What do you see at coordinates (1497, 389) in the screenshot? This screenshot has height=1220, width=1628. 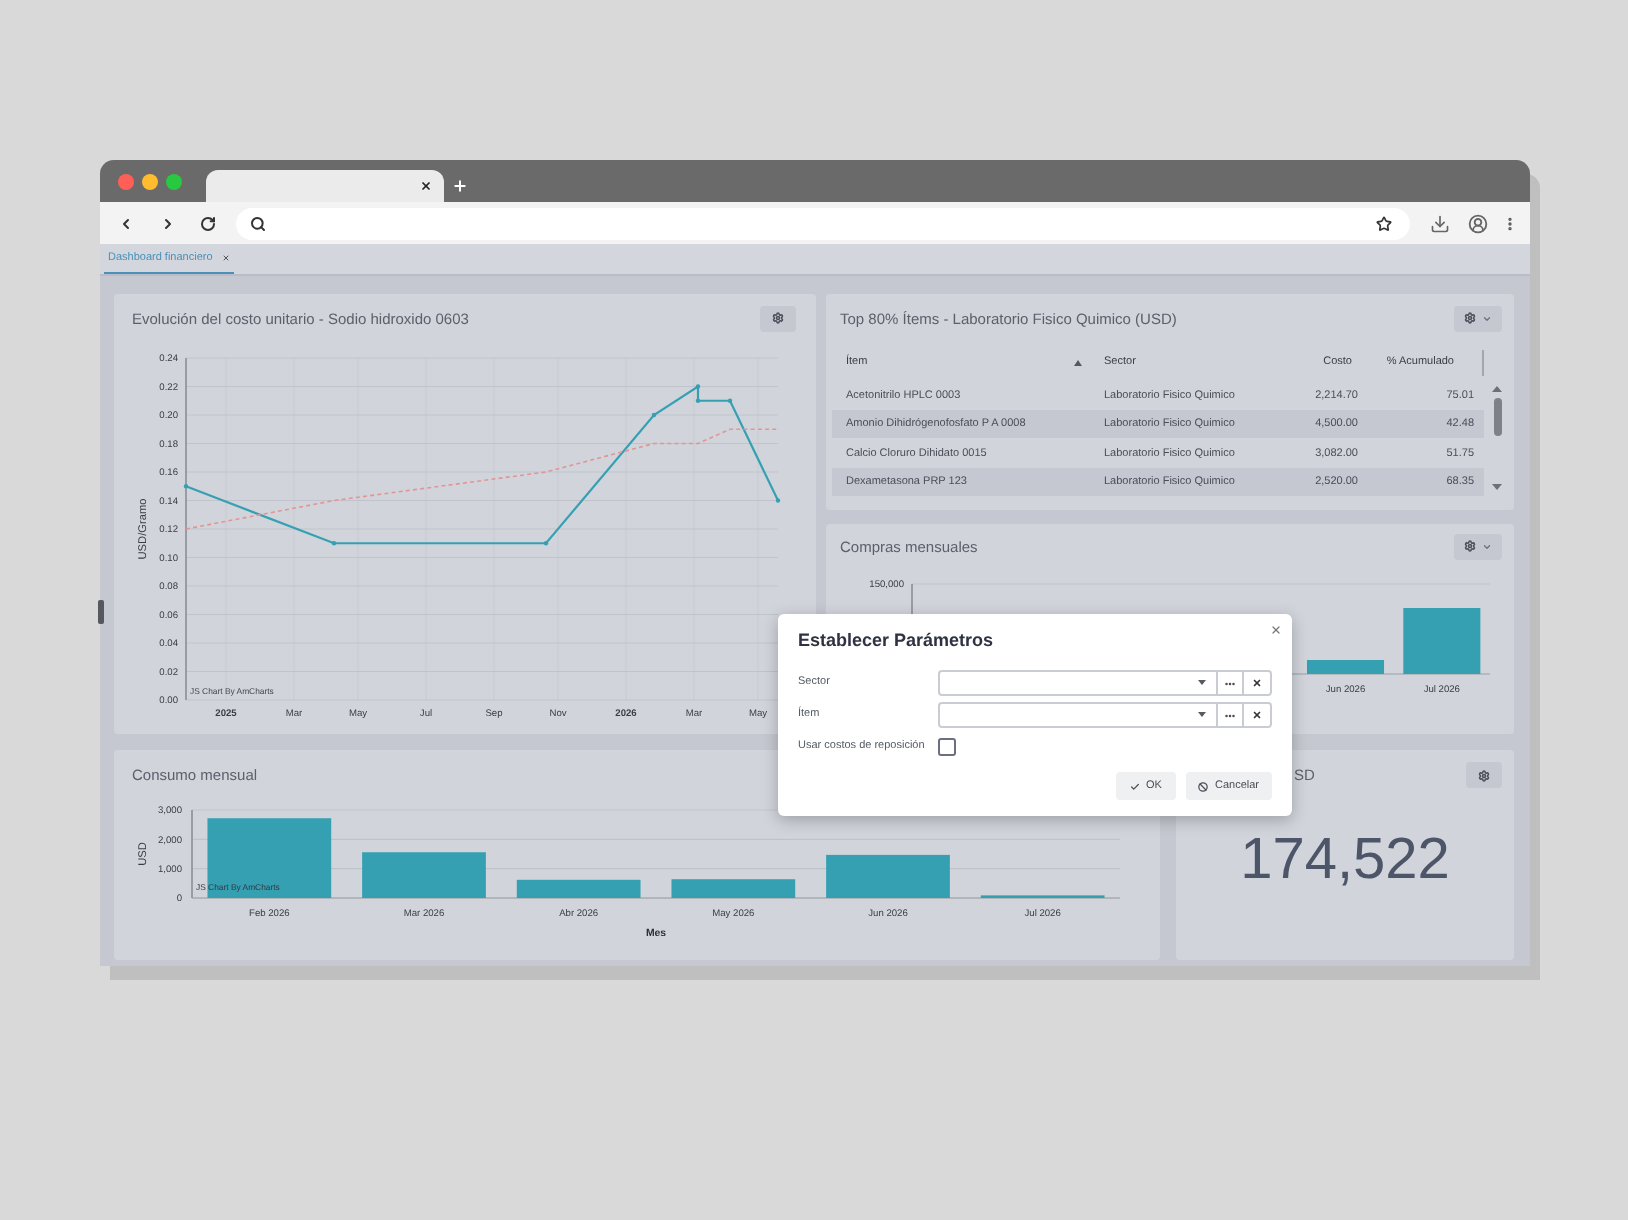 I see `scroll-up-icon` at bounding box center [1497, 389].